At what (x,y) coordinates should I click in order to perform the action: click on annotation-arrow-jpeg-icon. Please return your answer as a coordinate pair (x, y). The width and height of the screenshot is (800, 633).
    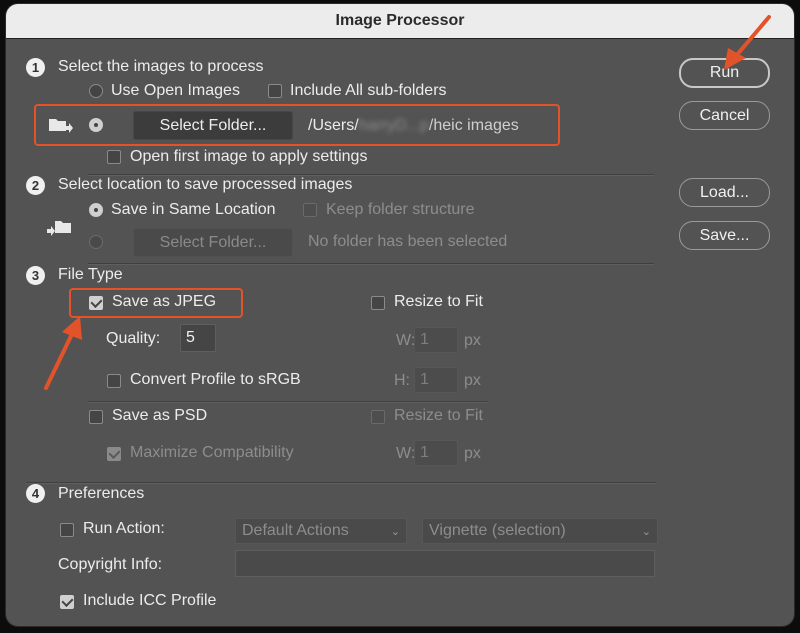
    Looking at the image, I should click on (63, 353).